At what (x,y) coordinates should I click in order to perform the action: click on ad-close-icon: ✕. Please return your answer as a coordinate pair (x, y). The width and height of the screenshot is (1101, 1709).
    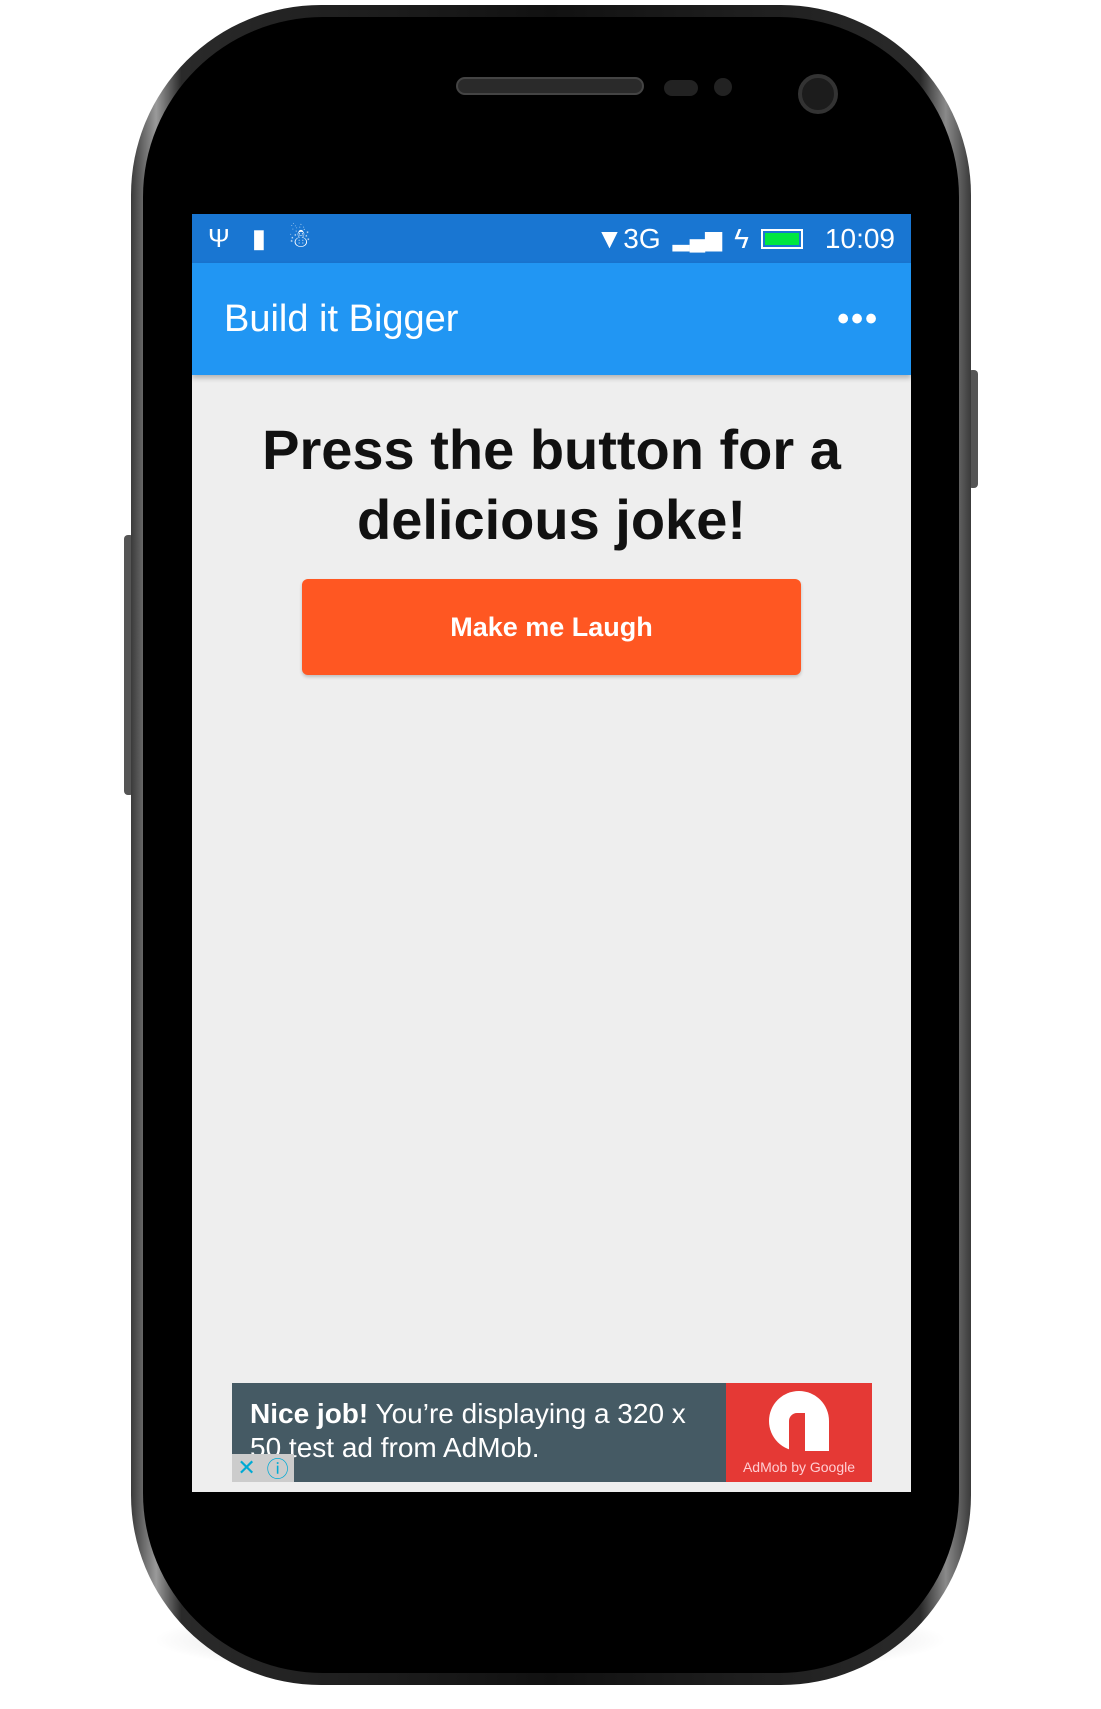
    Looking at the image, I should click on (246, 1468).